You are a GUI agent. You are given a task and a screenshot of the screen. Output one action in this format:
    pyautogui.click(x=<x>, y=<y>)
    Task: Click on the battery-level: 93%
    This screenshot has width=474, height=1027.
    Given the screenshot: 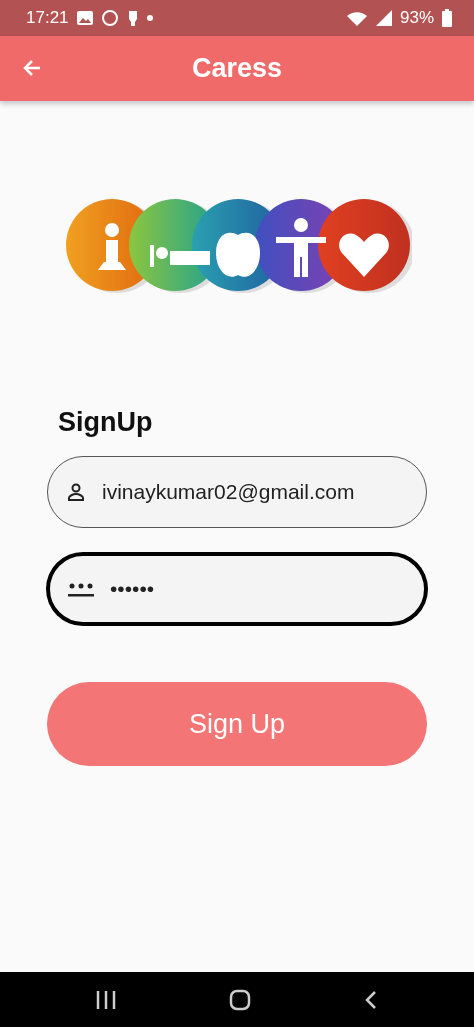 What is the action you would take?
    pyautogui.click(x=416, y=18)
    